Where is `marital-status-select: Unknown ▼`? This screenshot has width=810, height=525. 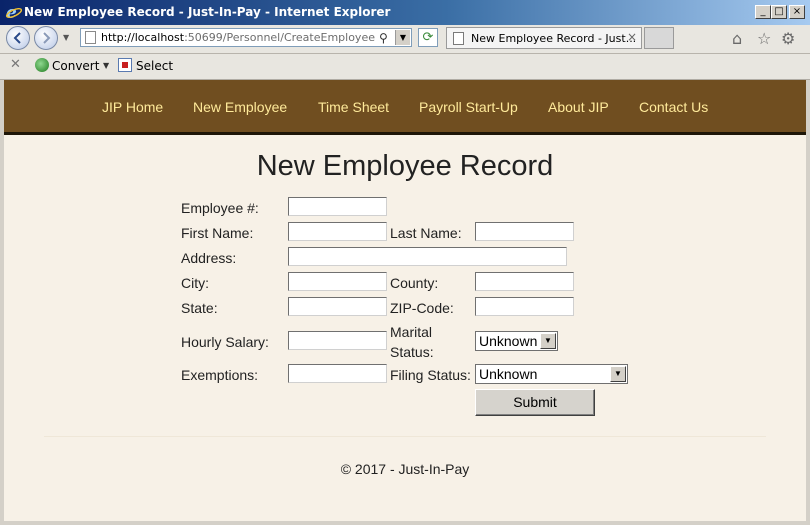 marital-status-select: Unknown ▼ is located at coordinates (516, 341).